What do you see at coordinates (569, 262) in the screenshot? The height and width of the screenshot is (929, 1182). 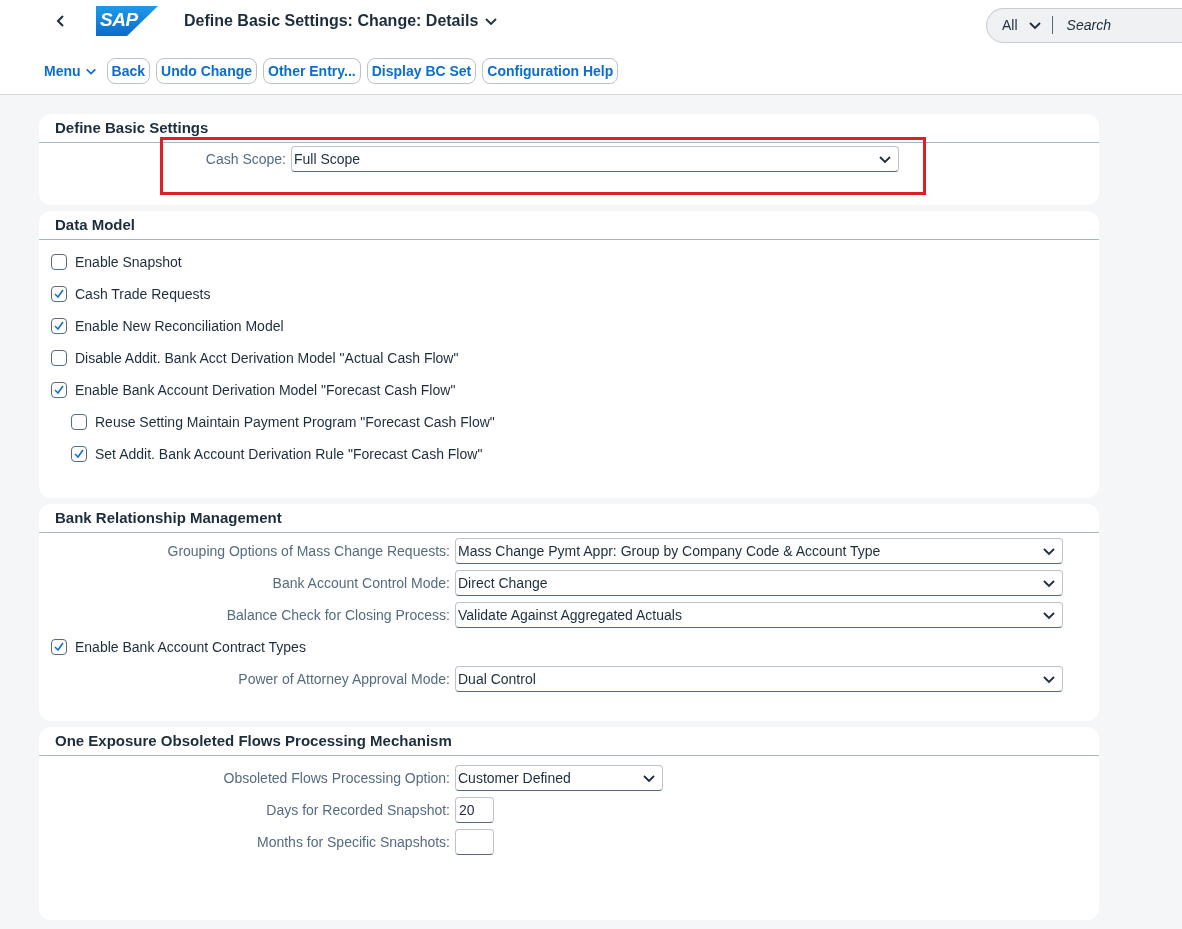 I see `checkbox-option: Enable Snapshot` at bounding box center [569, 262].